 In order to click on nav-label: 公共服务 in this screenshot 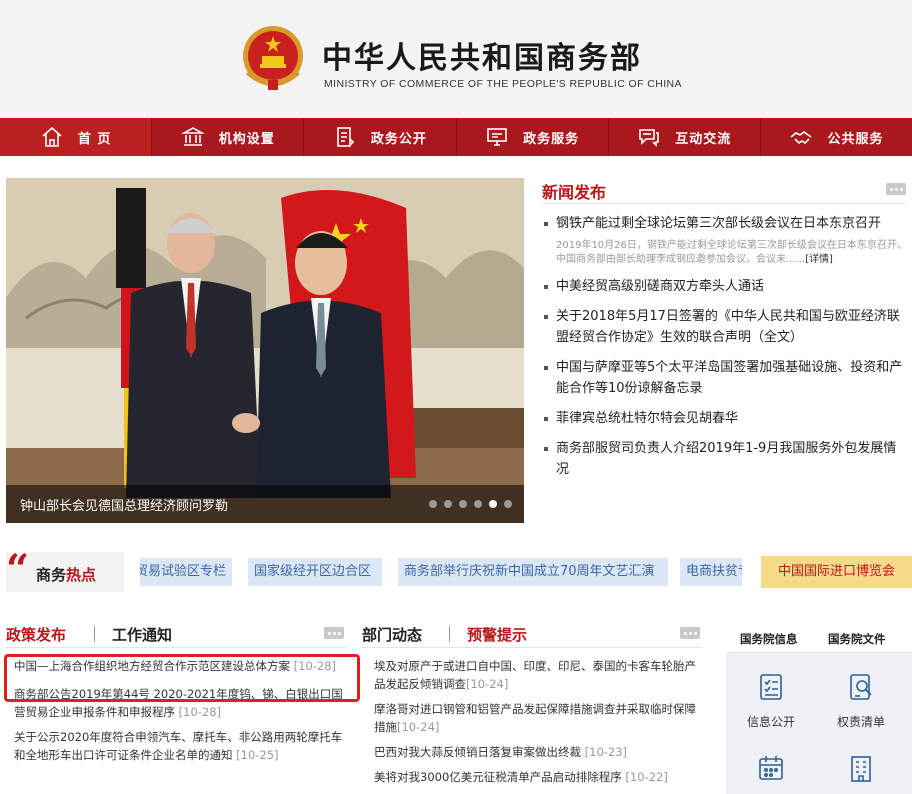, I will do `click(855, 139)`.